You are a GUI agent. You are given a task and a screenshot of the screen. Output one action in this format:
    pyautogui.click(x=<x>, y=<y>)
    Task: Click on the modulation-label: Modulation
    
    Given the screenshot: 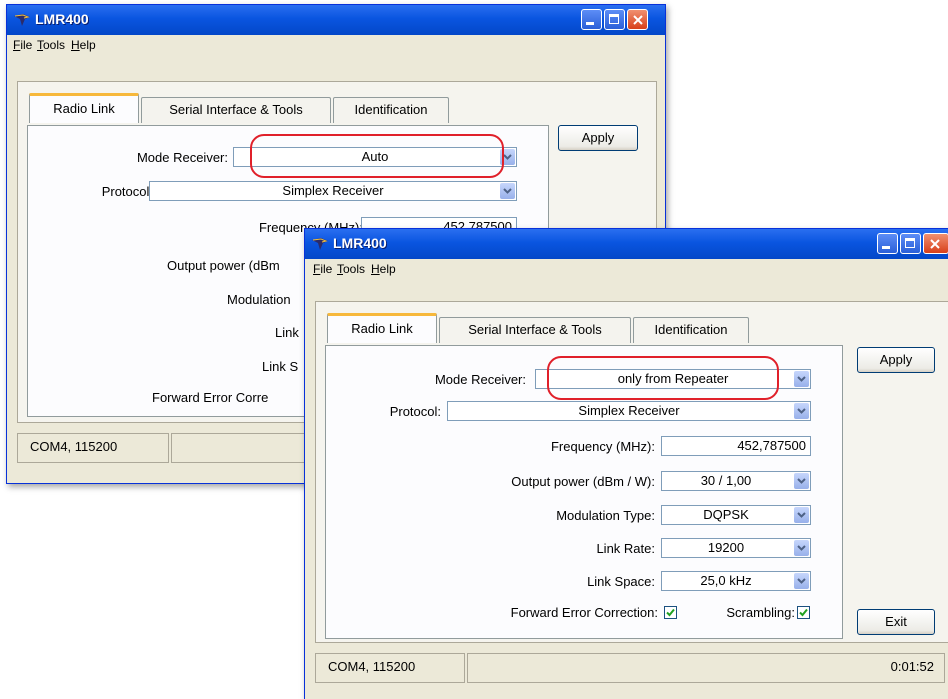 What is the action you would take?
    pyautogui.click(x=259, y=299)
    